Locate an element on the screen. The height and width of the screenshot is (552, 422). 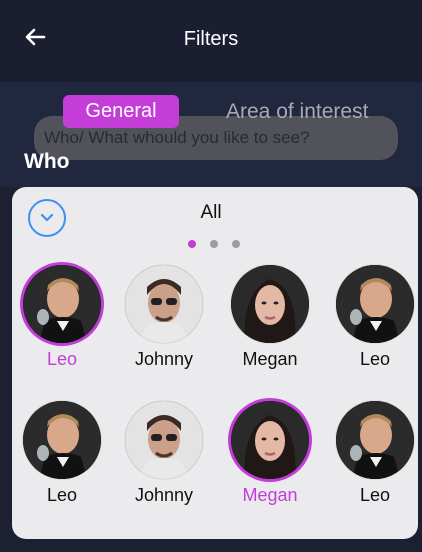
top-bar: Filters is located at coordinates (211, 41).